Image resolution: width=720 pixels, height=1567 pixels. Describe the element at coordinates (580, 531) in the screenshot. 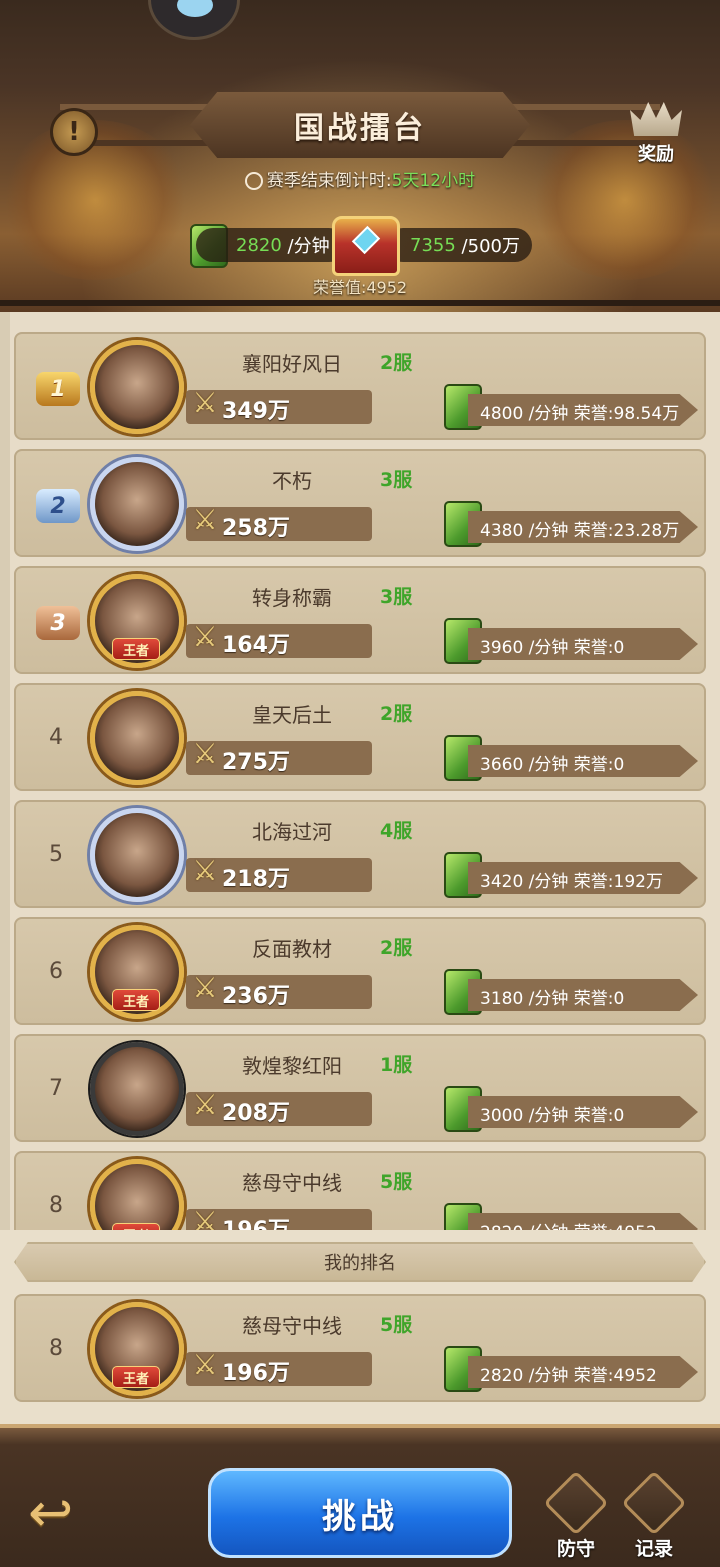

I see `rate-value: 4380 /分钟 荣誉:23.28万` at that location.